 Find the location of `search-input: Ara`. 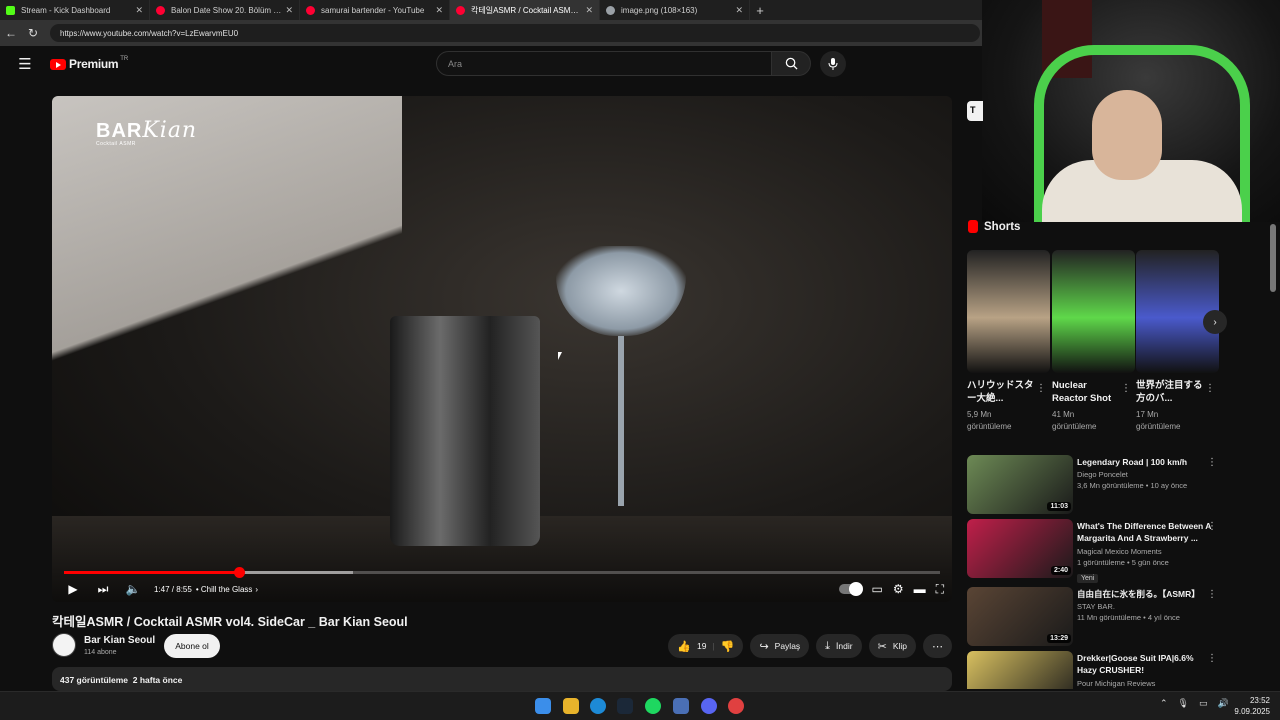

search-input: Ara is located at coordinates (604, 63).